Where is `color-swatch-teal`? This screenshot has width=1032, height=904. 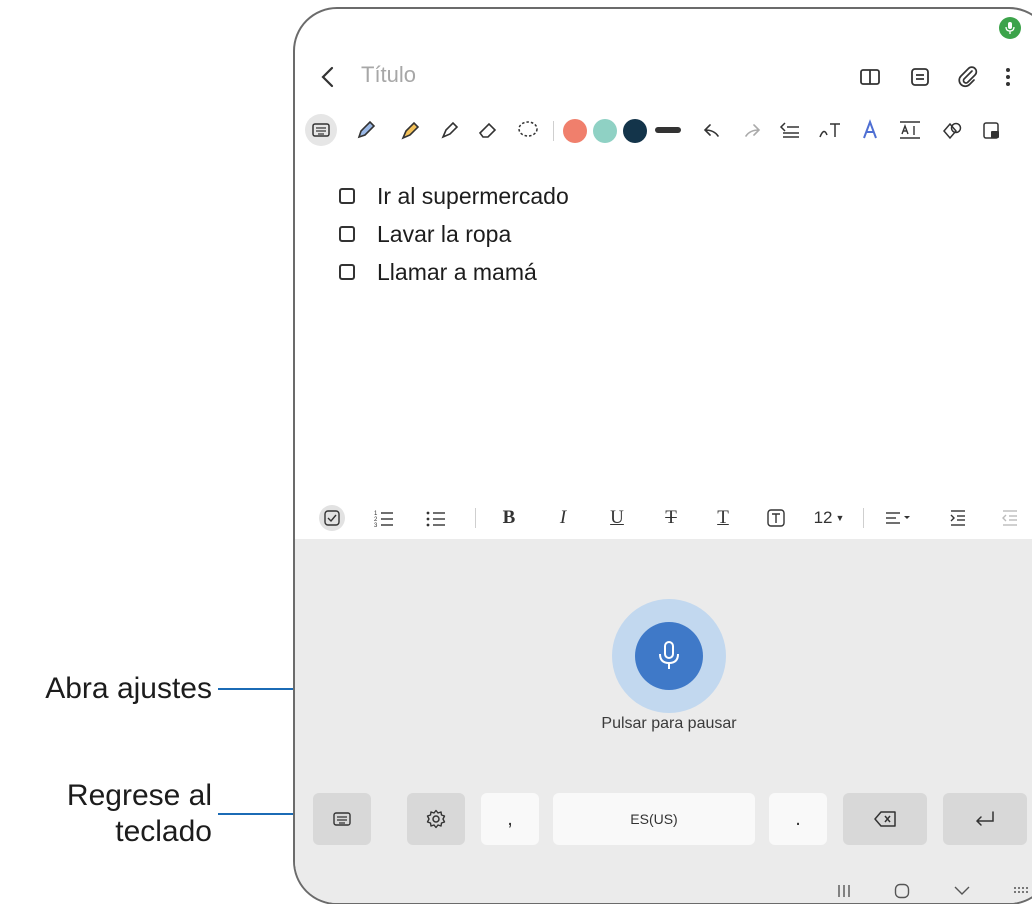
color-swatch-teal is located at coordinates (605, 131).